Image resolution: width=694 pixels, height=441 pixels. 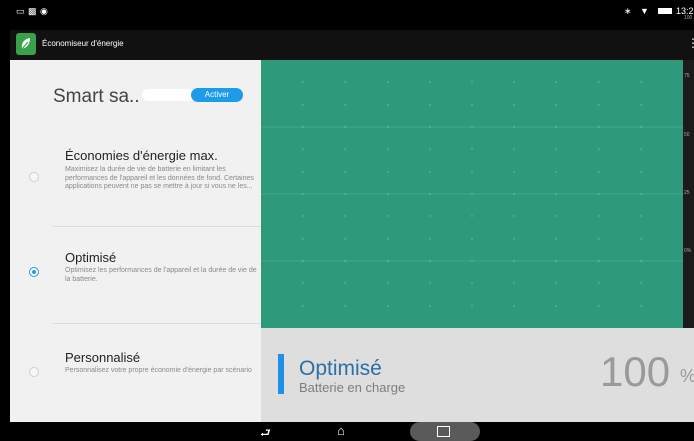 I want to click on divider, so click(x=157, y=226).